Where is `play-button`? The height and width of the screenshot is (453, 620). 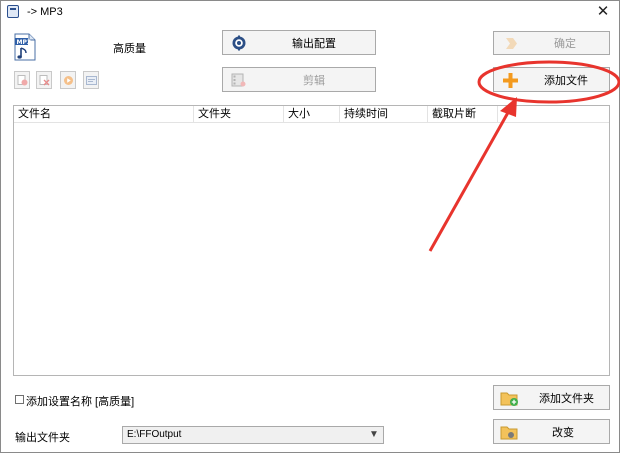 play-button is located at coordinates (68, 80).